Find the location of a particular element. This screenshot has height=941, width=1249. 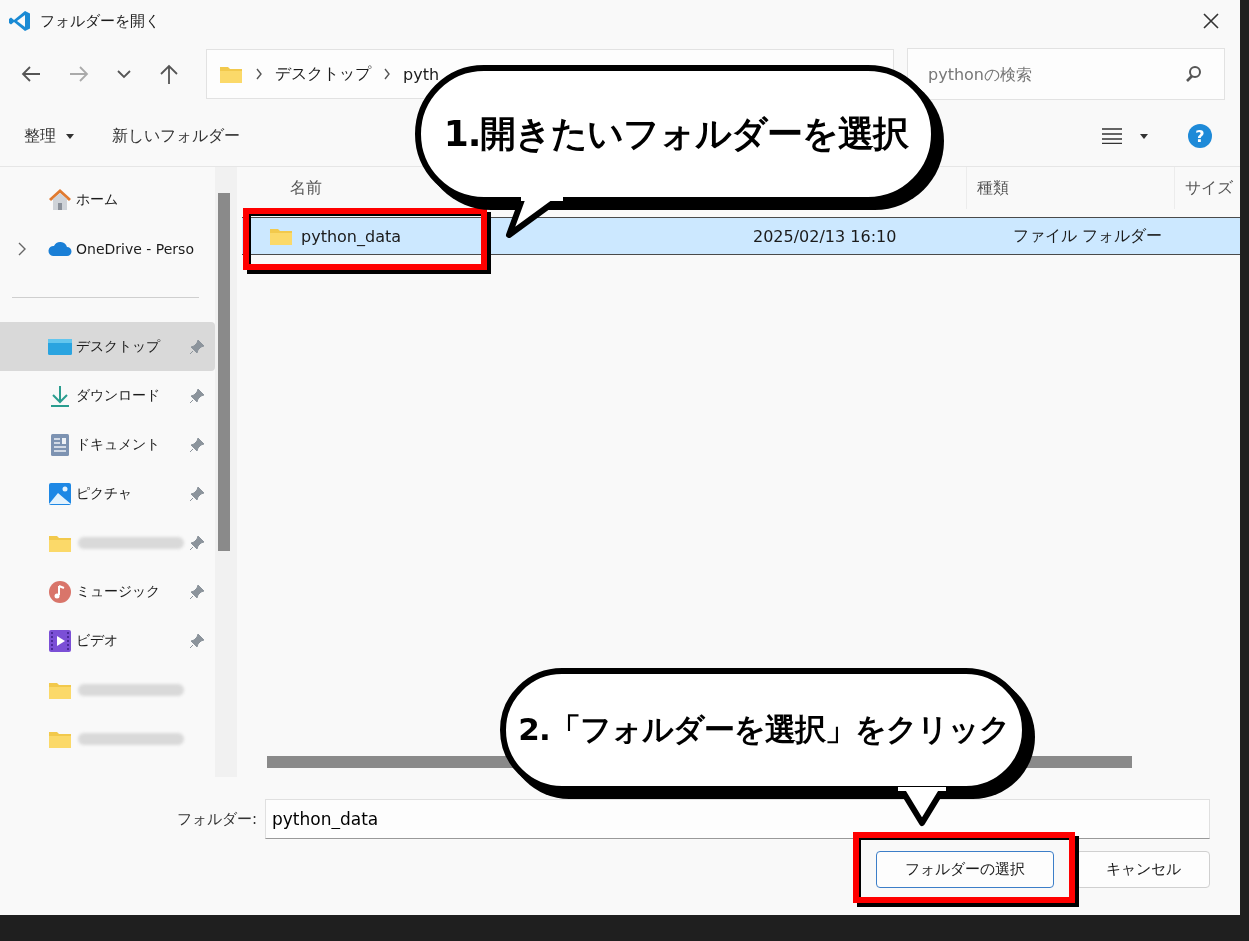

window-title: フォルダーを開く is located at coordinates (100, 21).